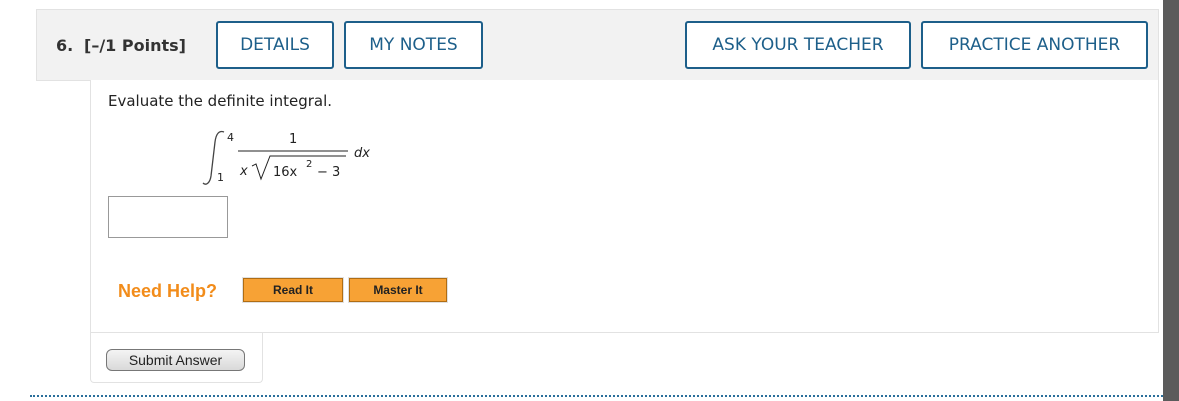  I want to click on radicand-coefficient: 16x, so click(285, 172).